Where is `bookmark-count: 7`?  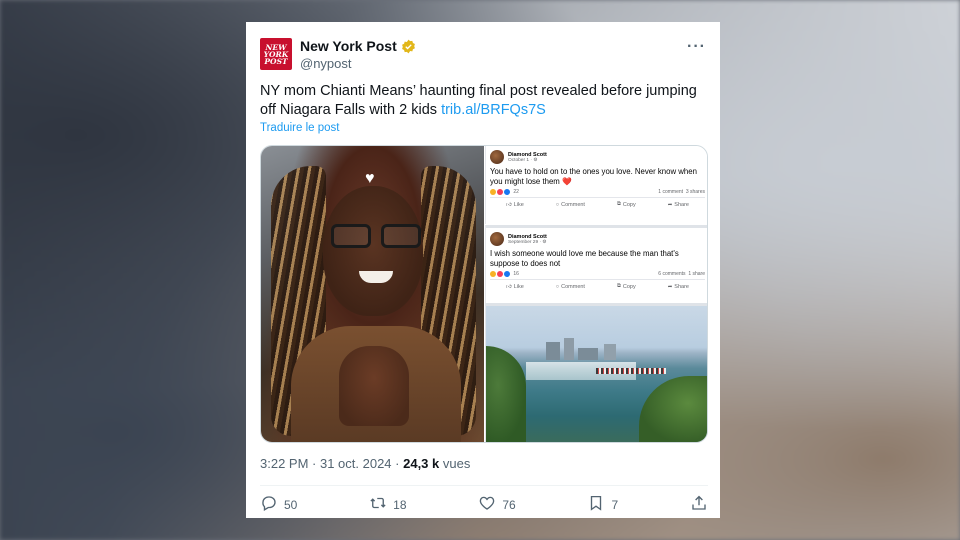
bookmark-count: 7 is located at coordinates (615, 504).